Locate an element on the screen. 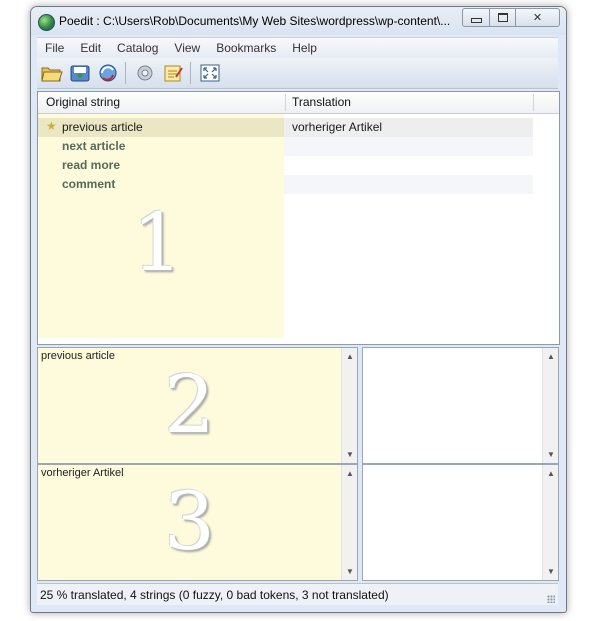 The width and height of the screenshot is (600, 621). comment-button is located at coordinates (173, 73).